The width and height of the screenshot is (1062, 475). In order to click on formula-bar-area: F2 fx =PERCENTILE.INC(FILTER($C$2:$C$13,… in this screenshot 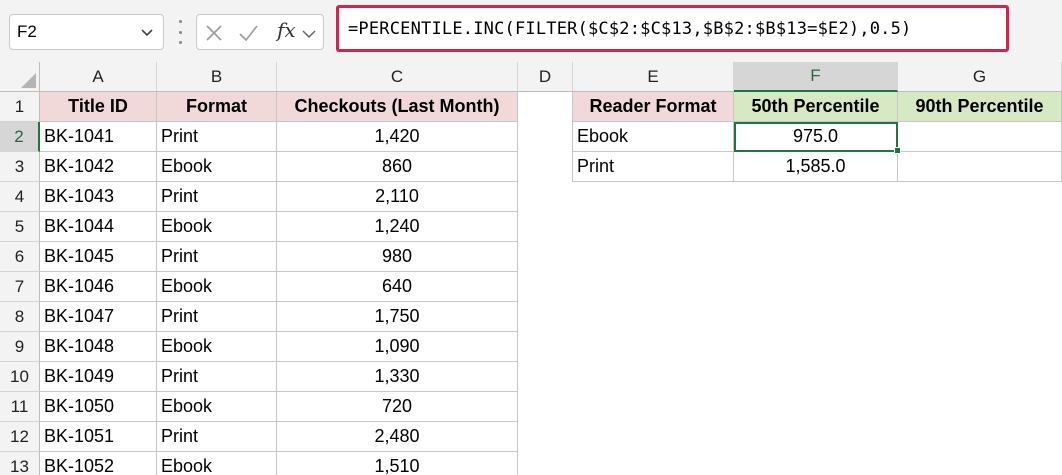, I will do `click(531, 31)`.